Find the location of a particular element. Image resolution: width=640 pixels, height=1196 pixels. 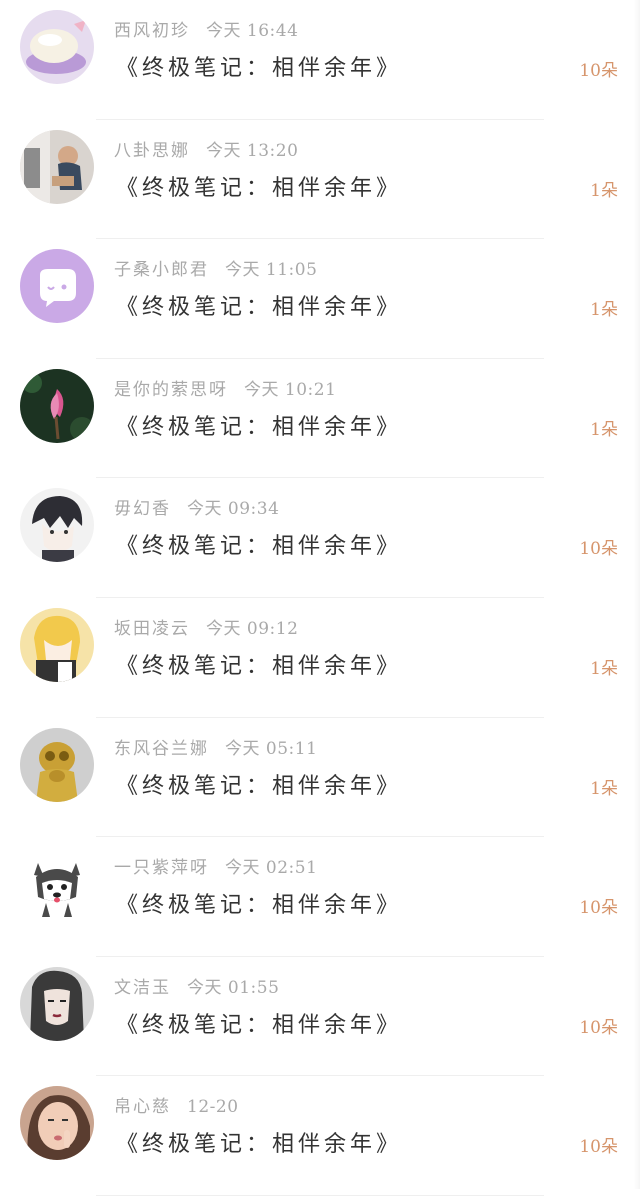

user-name: 毋幻香 is located at coordinates (142, 509).